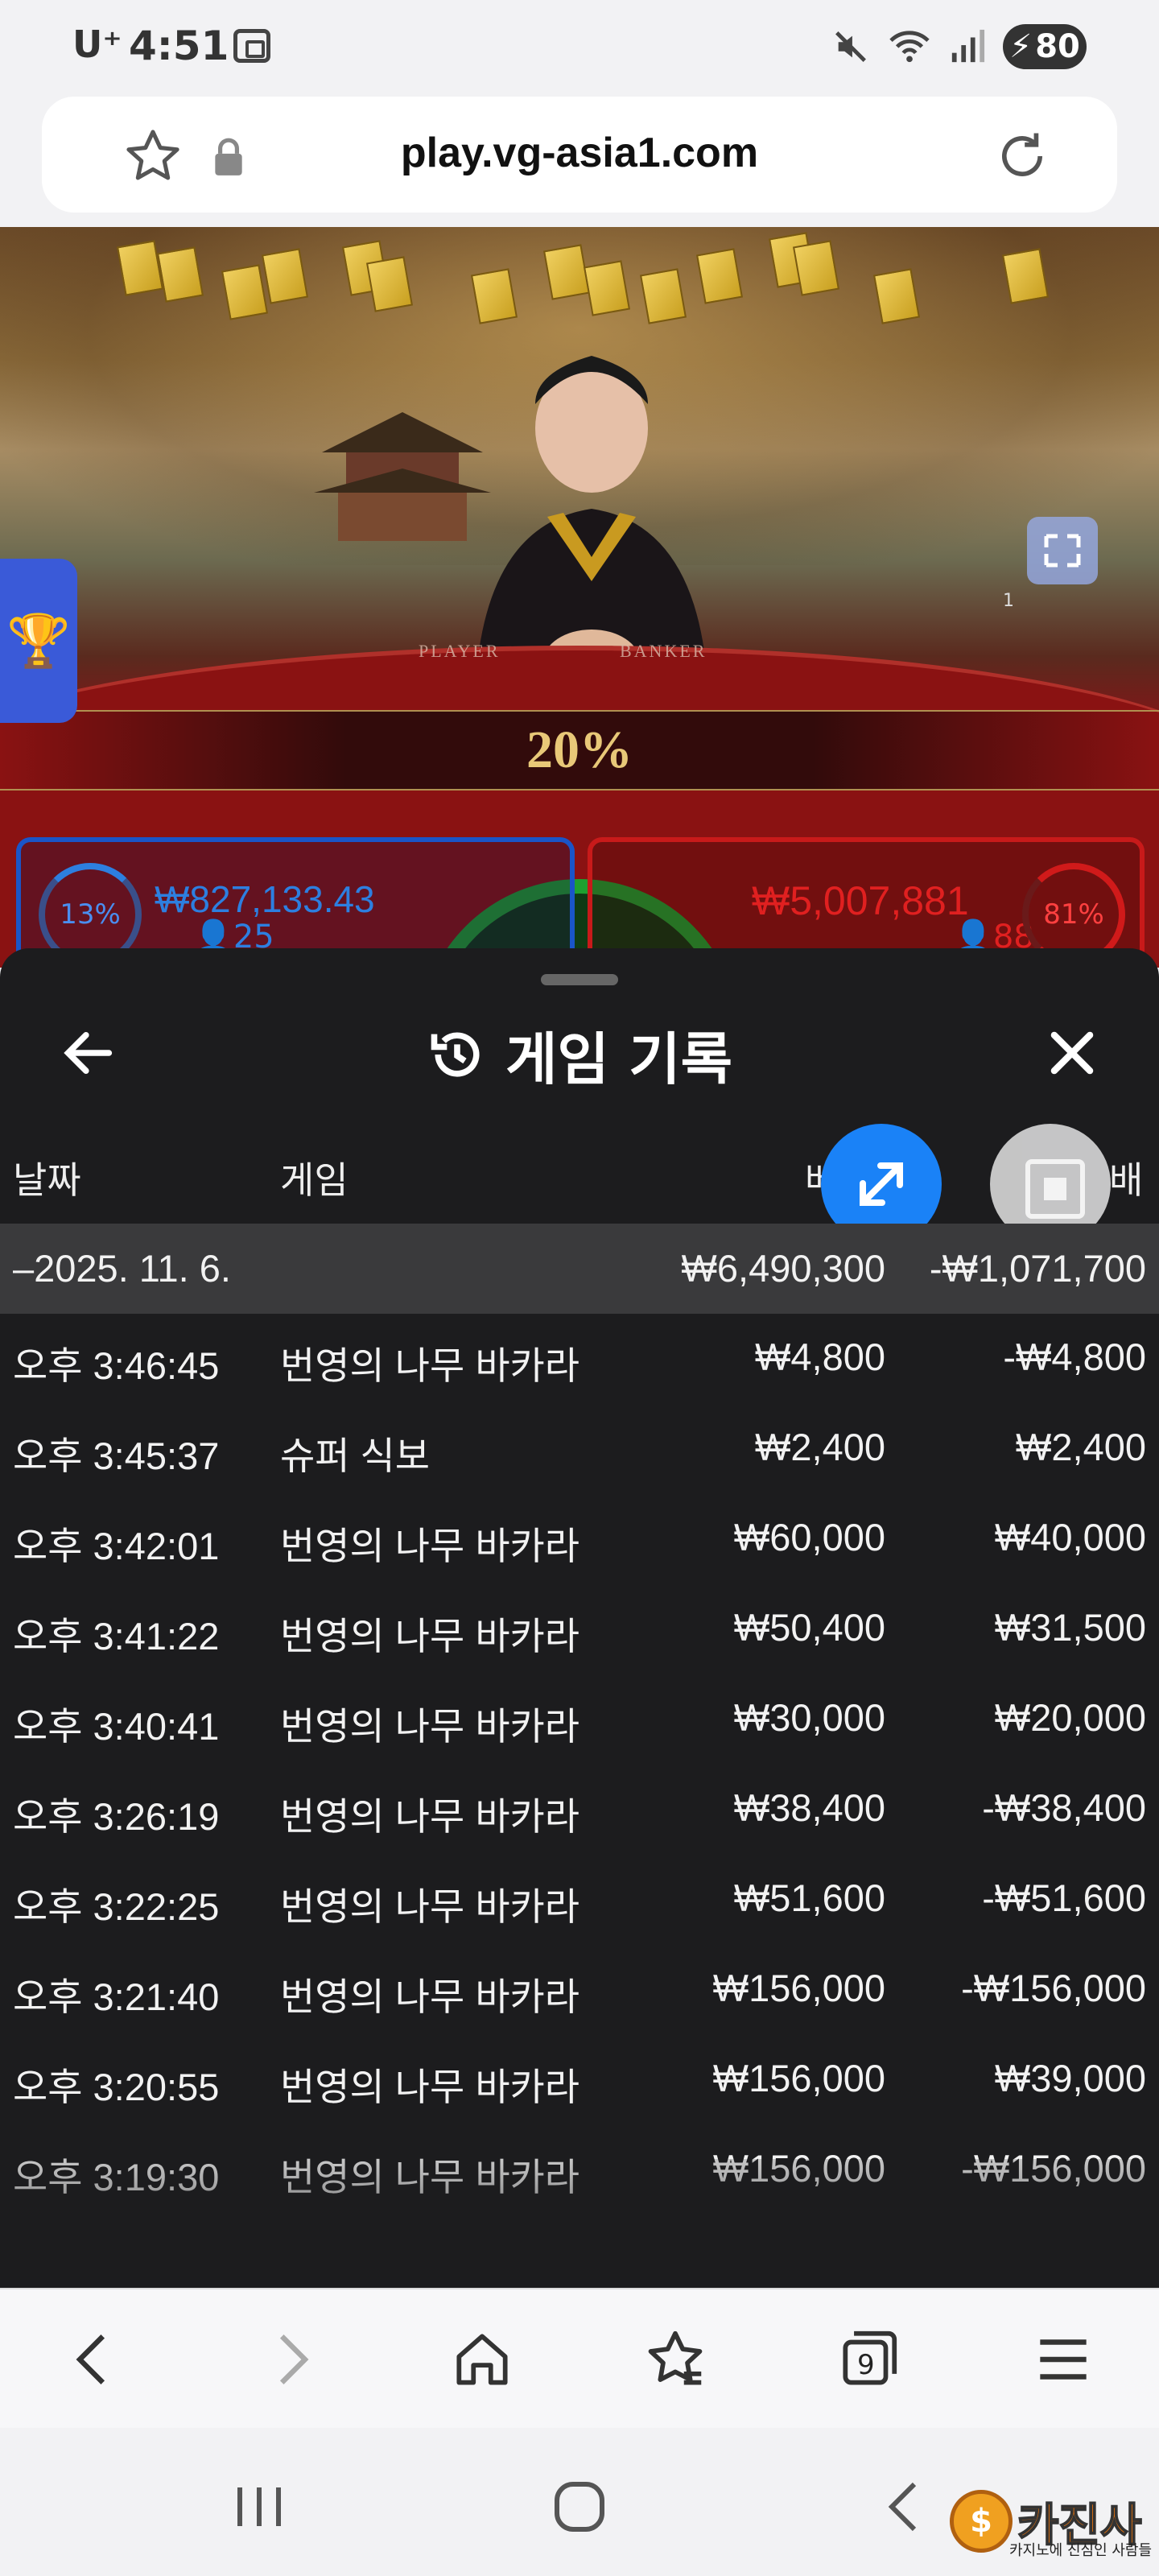 This screenshot has width=1159, height=2576. What do you see at coordinates (820, 1356) in the screenshot?
I see `row-bet-amount: ₩4,800` at bounding box center [820, 1356].